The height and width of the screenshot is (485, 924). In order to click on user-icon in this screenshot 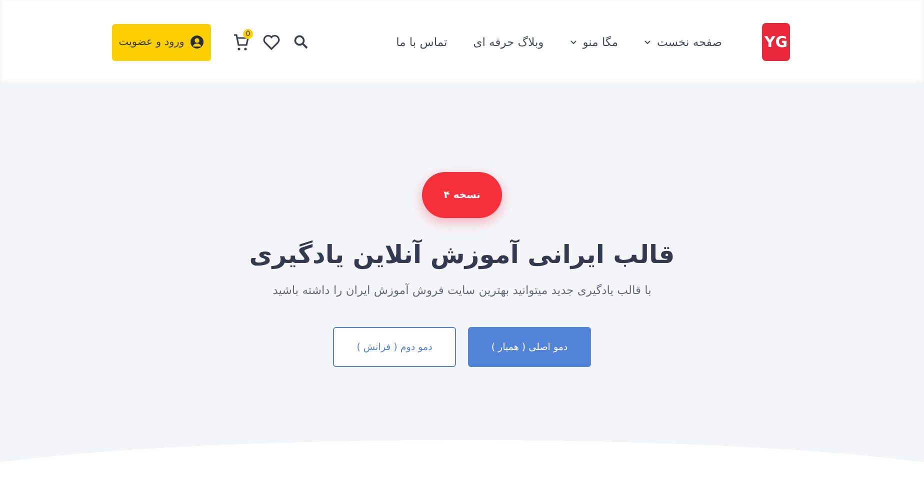, I will do `click(197, 42)`.